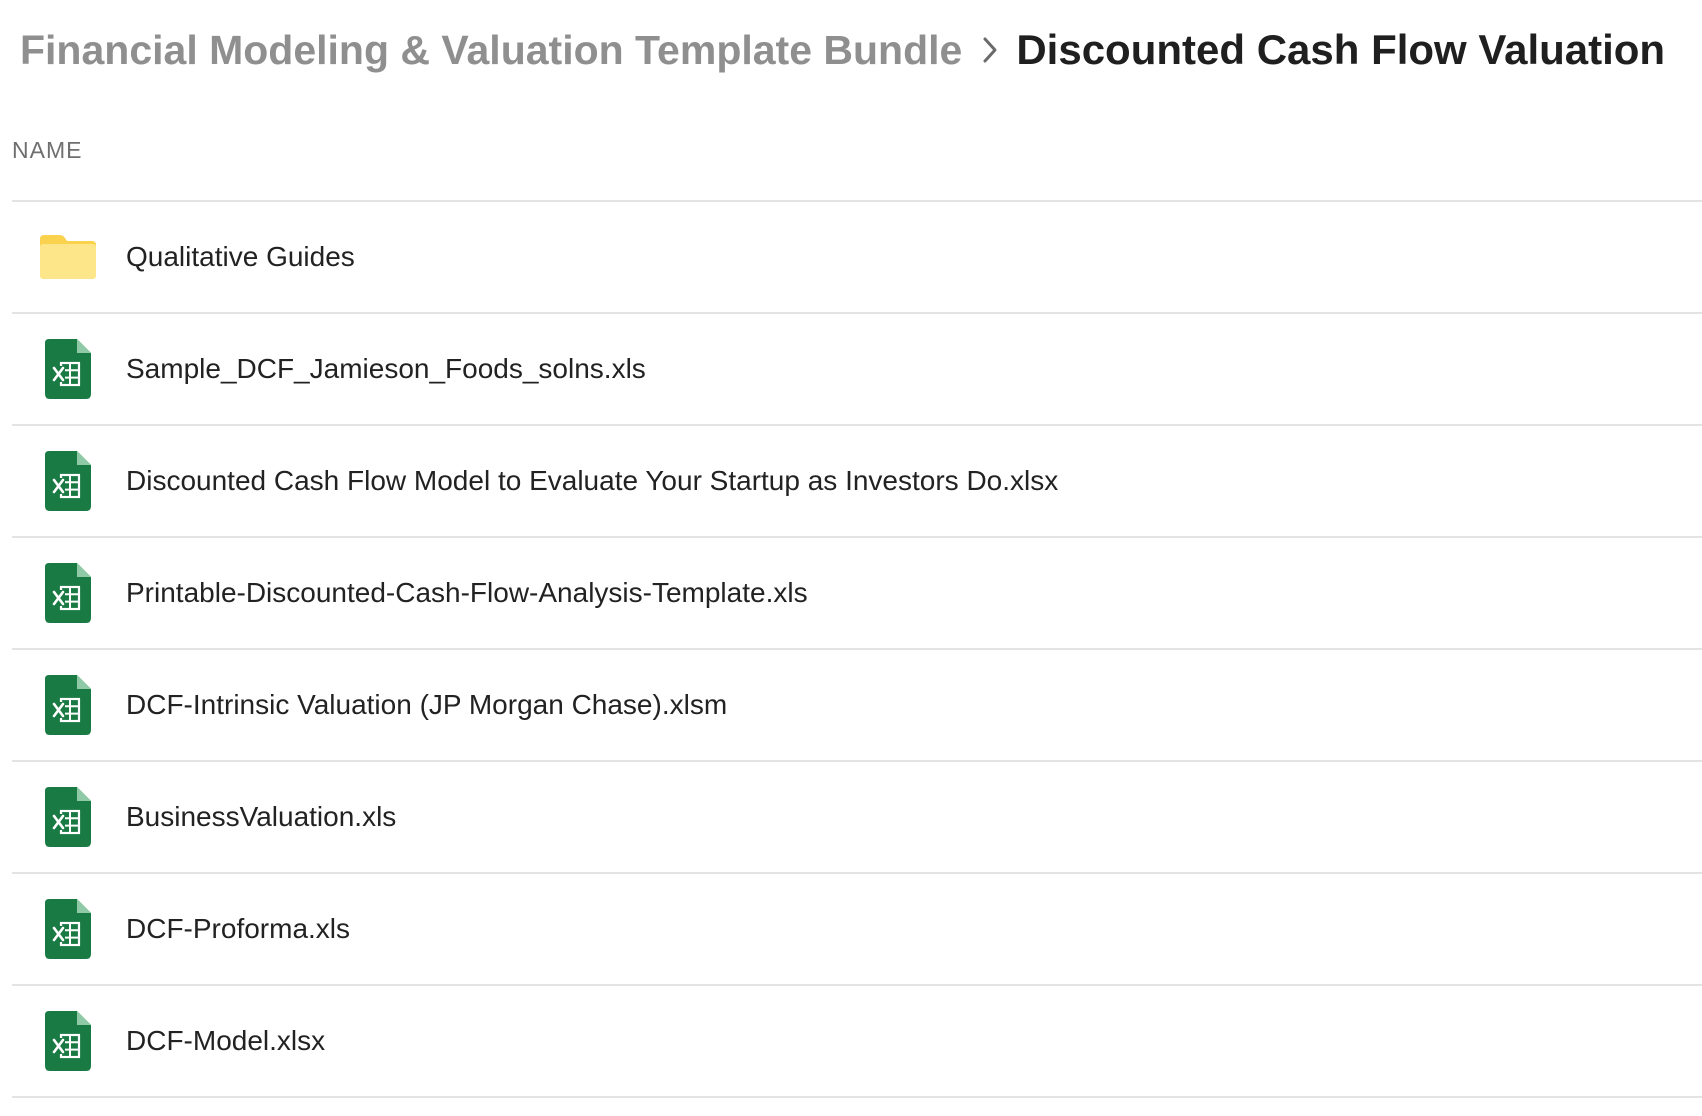 The width and height of the screenshot is (1702, 1116). What do you see at coordinates (47, 149) in the screenshot?
I see `column-header-label: NAME` at bounding box center [47, 149].